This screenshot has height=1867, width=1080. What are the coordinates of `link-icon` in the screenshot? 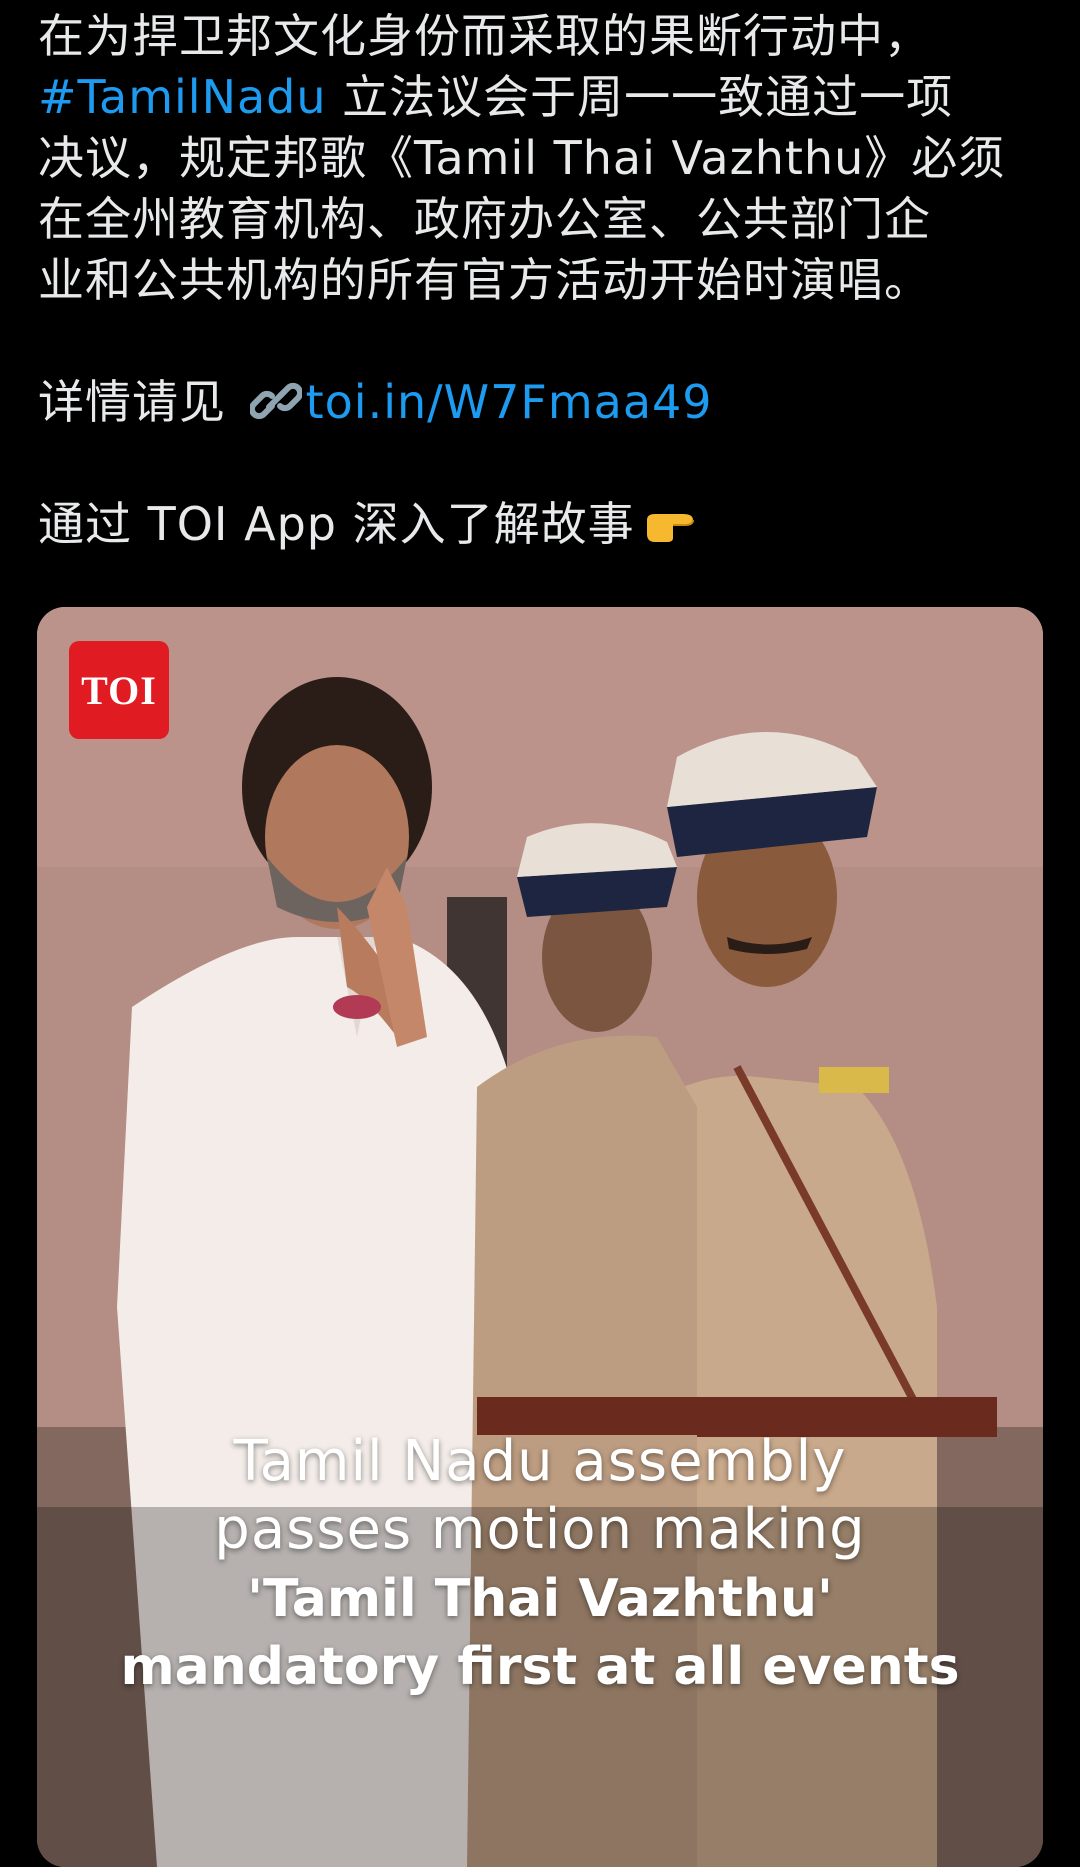 It's located at (275, 401).